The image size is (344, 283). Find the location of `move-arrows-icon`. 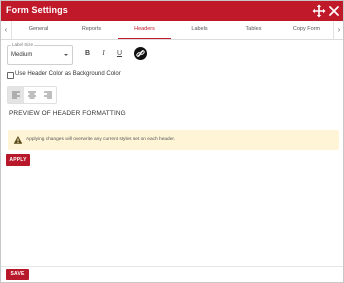

move-arrows-icon is located at coordinates (319, 11).